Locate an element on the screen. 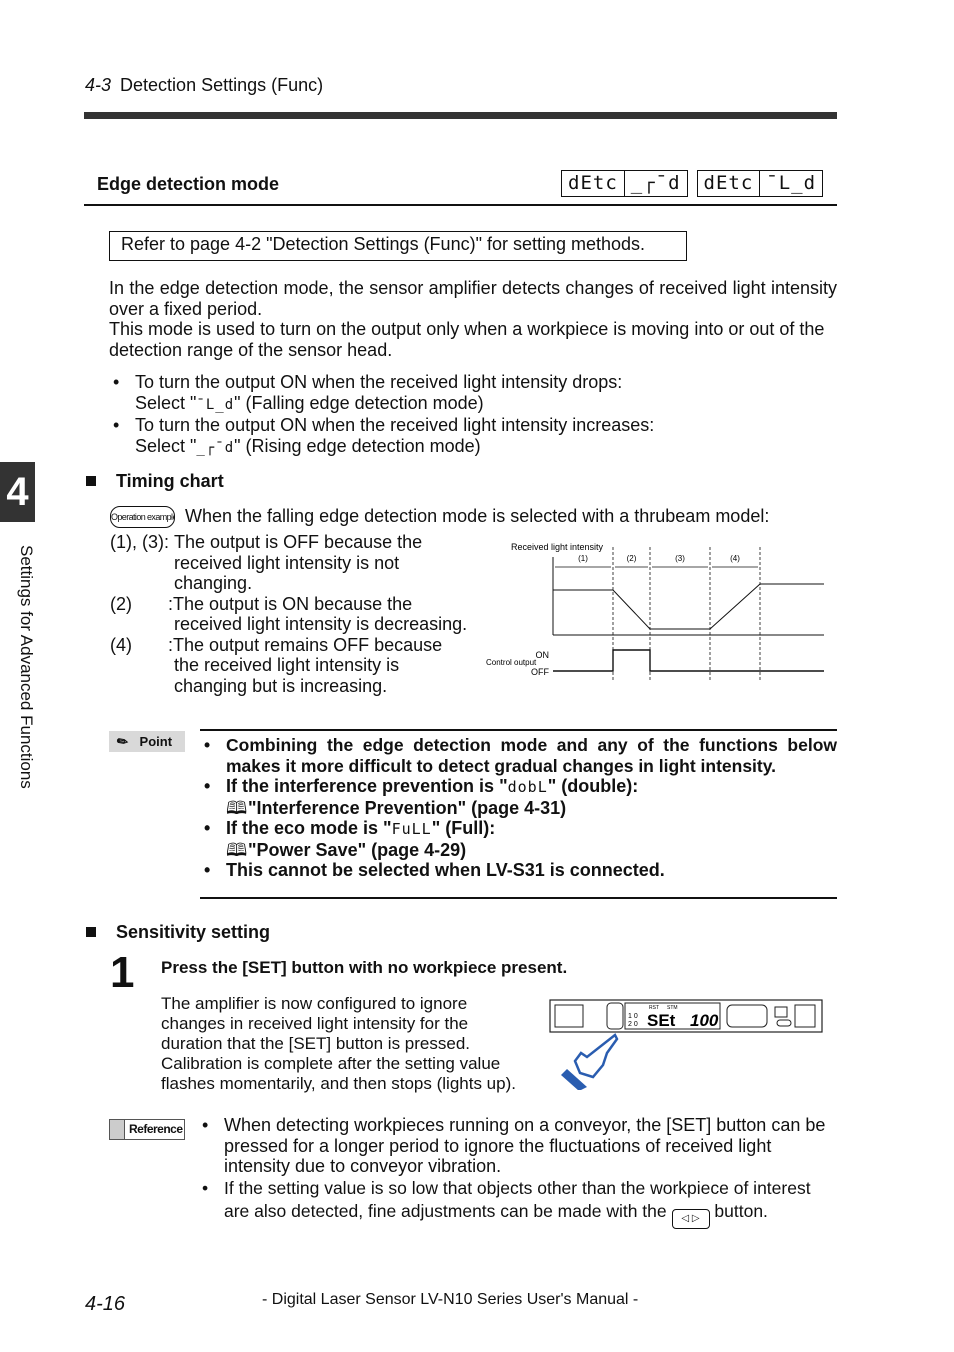 This screenshot has height=1352, width=954. lcd-code: _┌¯d is located at coordinates (215, 447).